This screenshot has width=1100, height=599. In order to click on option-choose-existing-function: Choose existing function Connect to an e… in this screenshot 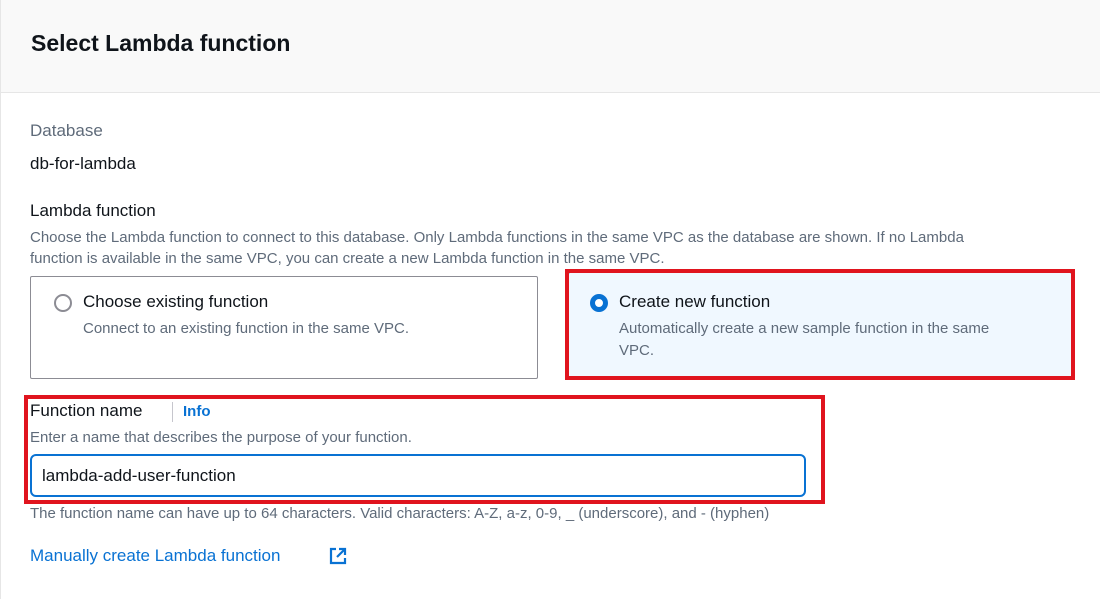, I will do `click(284, 327)`.